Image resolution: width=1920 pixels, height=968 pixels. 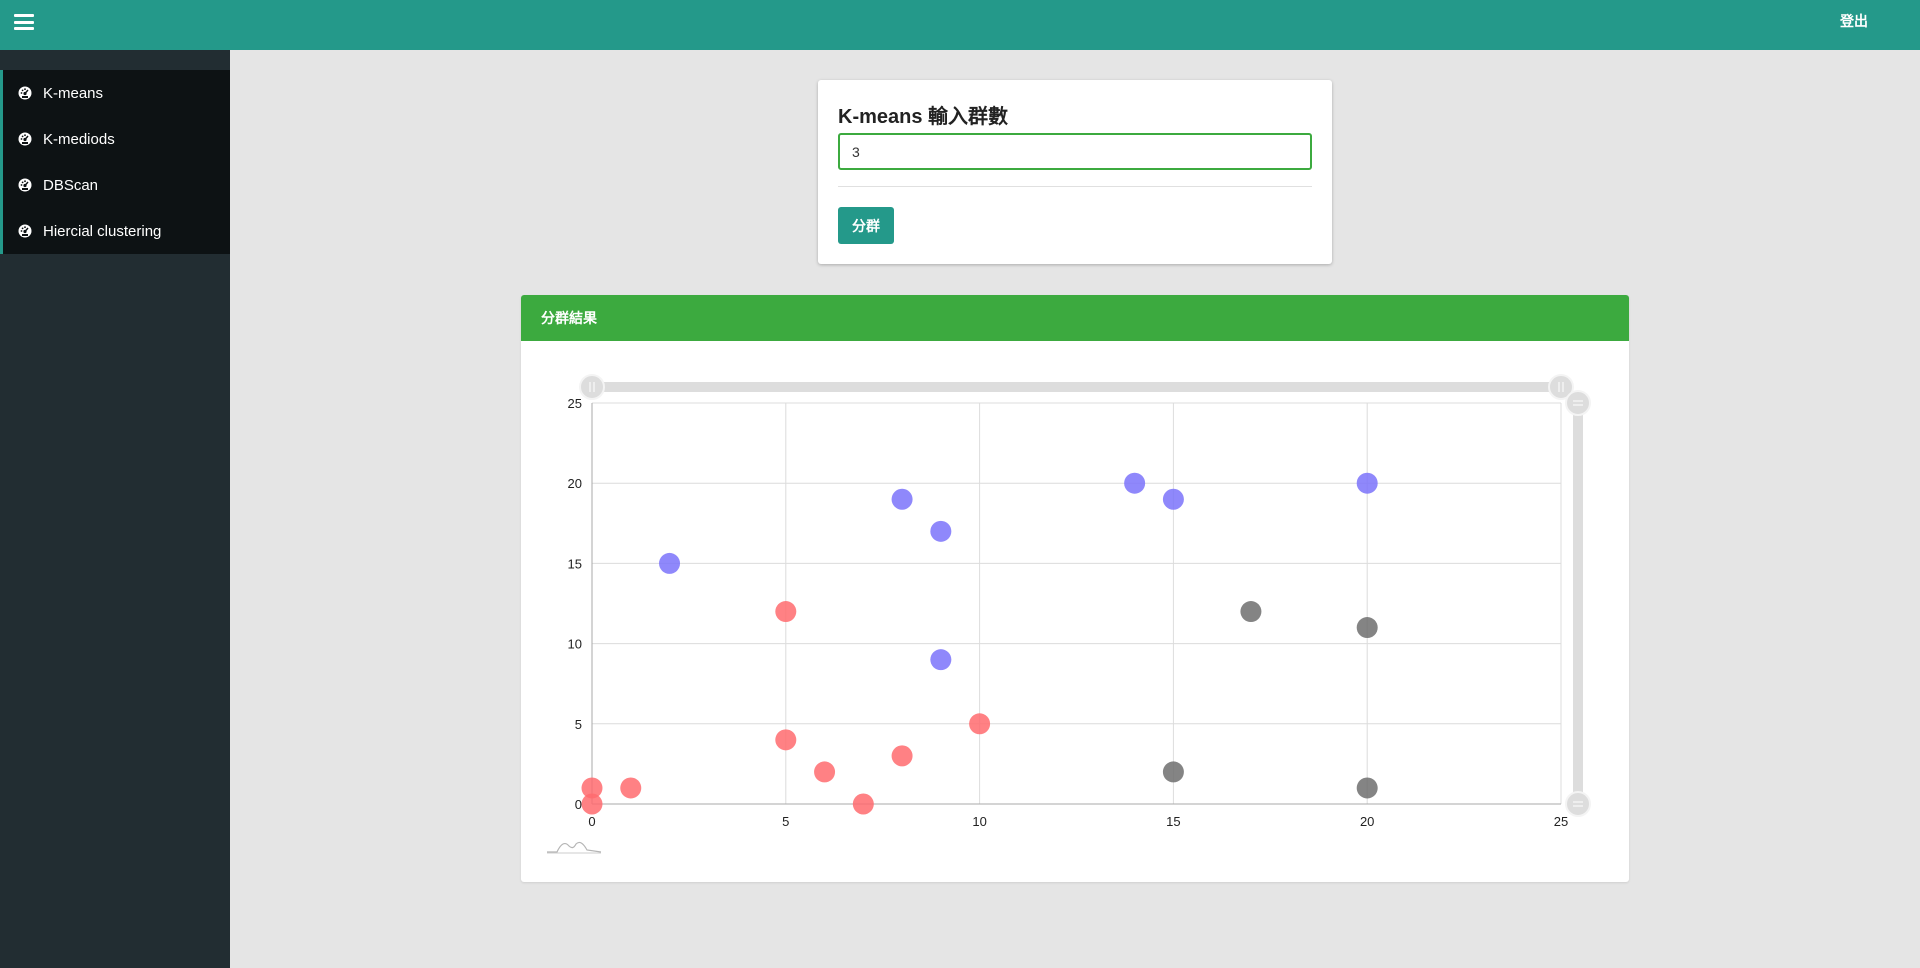 What do you see at coordinates (1075, 151) in the screenshot?
I see `cluster-count-input` at bounding box center [1075, 151].